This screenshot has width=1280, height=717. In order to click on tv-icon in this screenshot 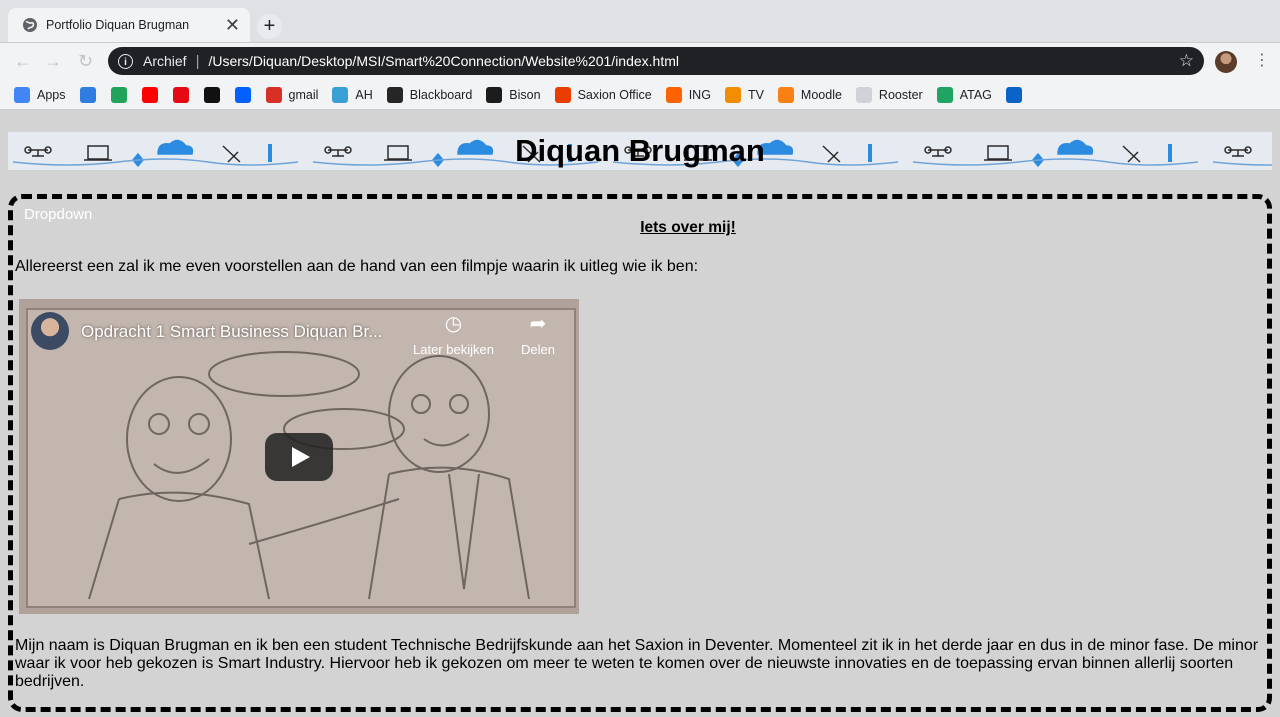, I will do `click(732, 94)`.